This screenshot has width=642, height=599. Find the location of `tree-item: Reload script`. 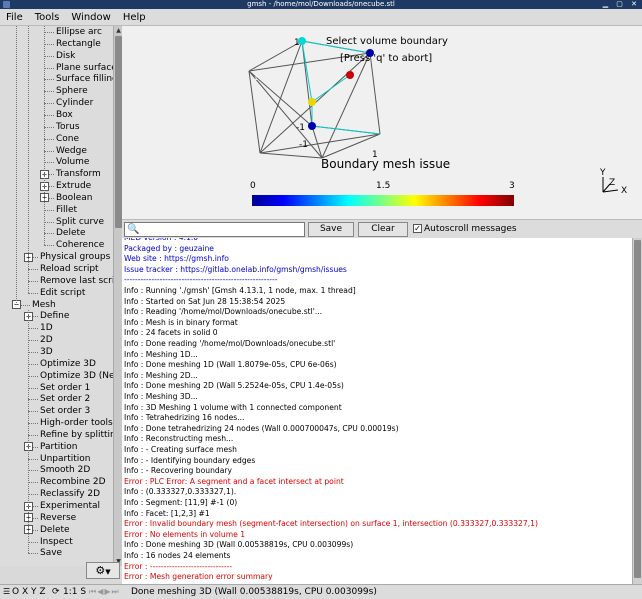

tree-item: Reload script is located at coordinates (69, 269).